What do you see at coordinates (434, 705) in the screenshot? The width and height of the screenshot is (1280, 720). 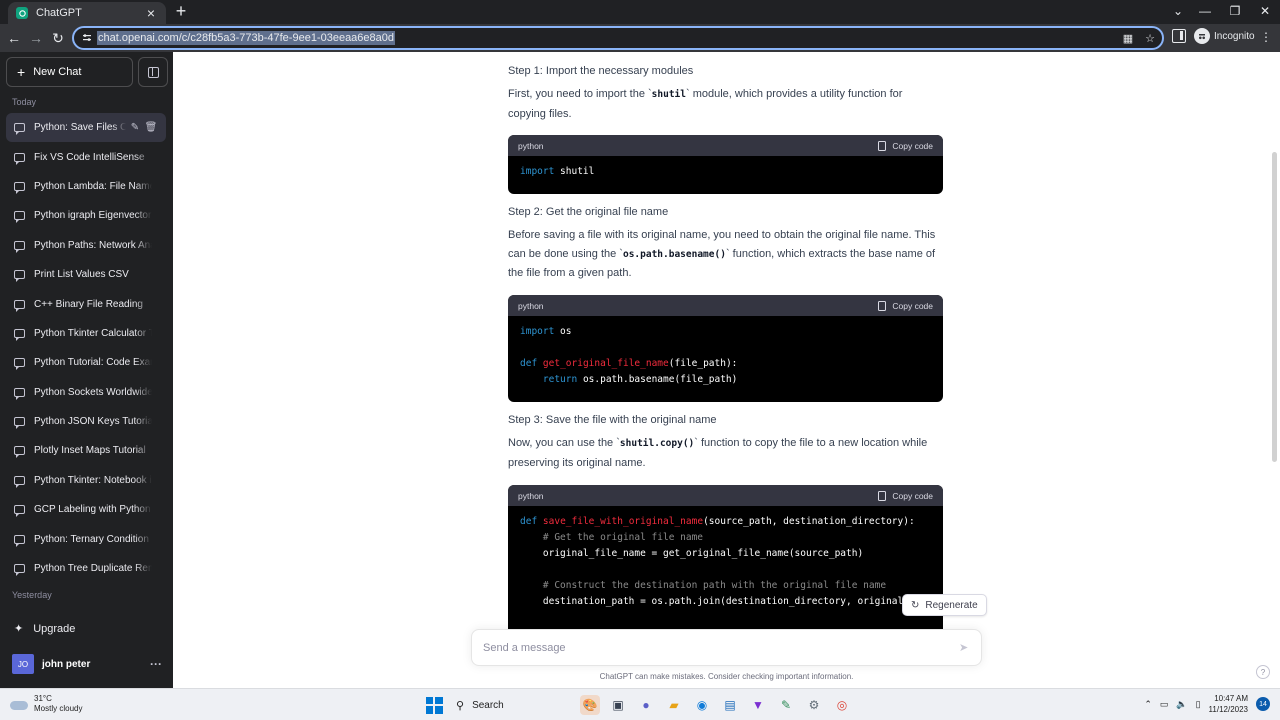 I see `start-button` at bounding box center [434, 705].